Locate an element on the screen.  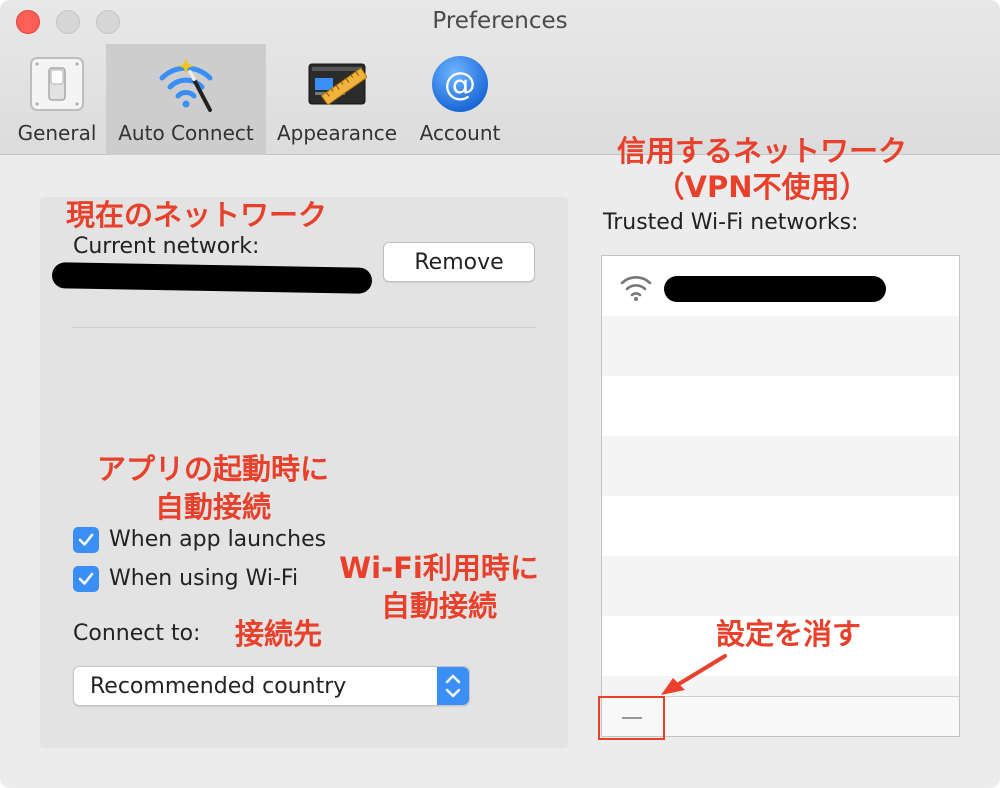
annotation-wifi-line1: Wi-Fi利用時に is located at coordinates (439, 568).